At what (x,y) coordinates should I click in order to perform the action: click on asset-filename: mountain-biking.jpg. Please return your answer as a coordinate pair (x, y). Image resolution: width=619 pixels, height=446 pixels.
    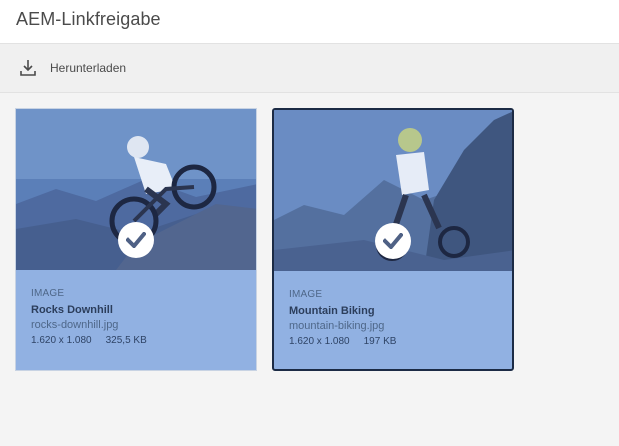
    Looking at the image, I should click on (337, 326).